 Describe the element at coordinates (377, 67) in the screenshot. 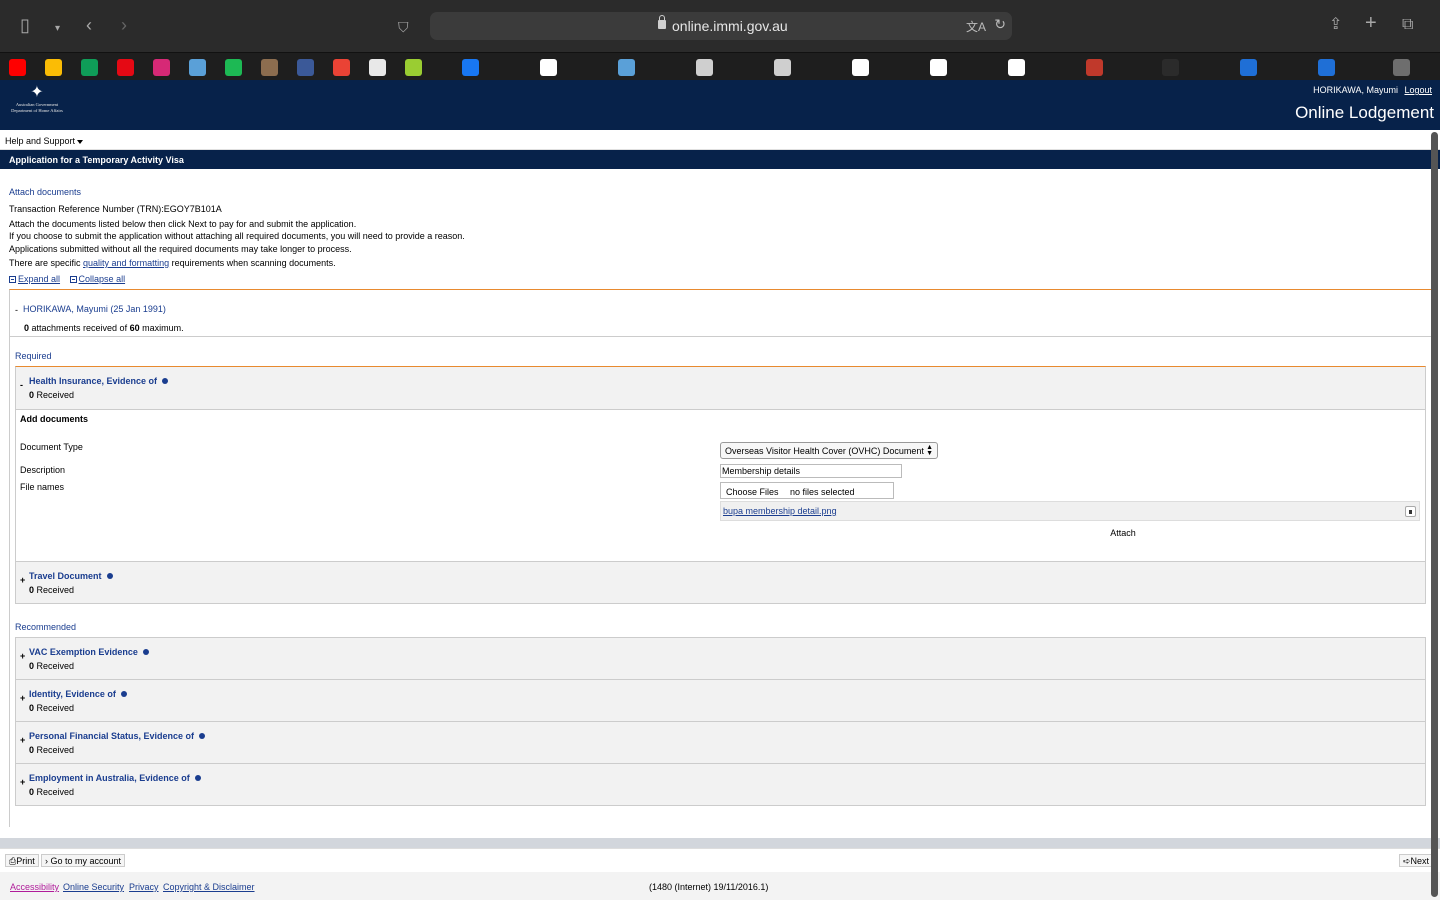

I see `pwc-favicon` at that location.